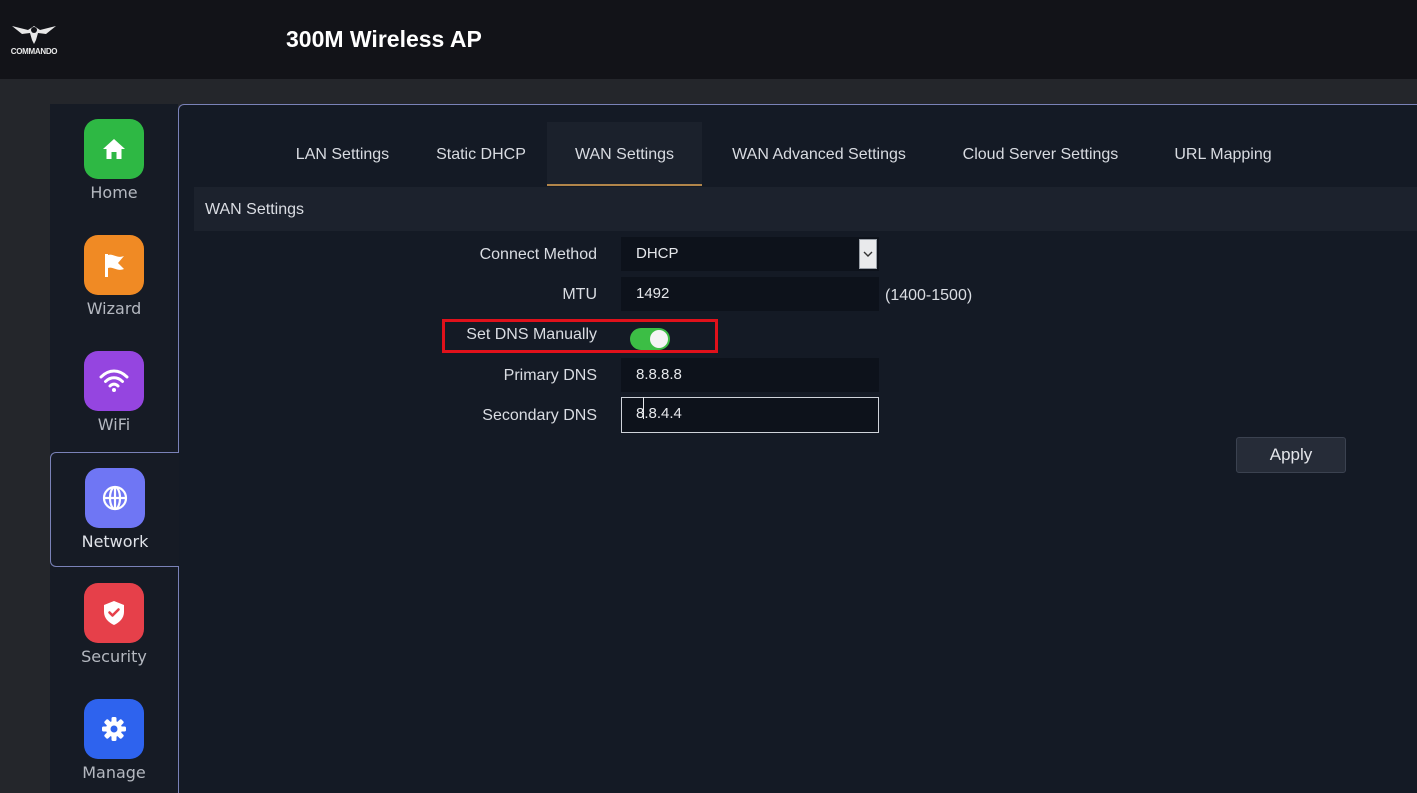 The width and height of the screenshot is (1417, 793). I want to click on top-bar: COMMANDO 300M Wireless AP, so click(708, 39).